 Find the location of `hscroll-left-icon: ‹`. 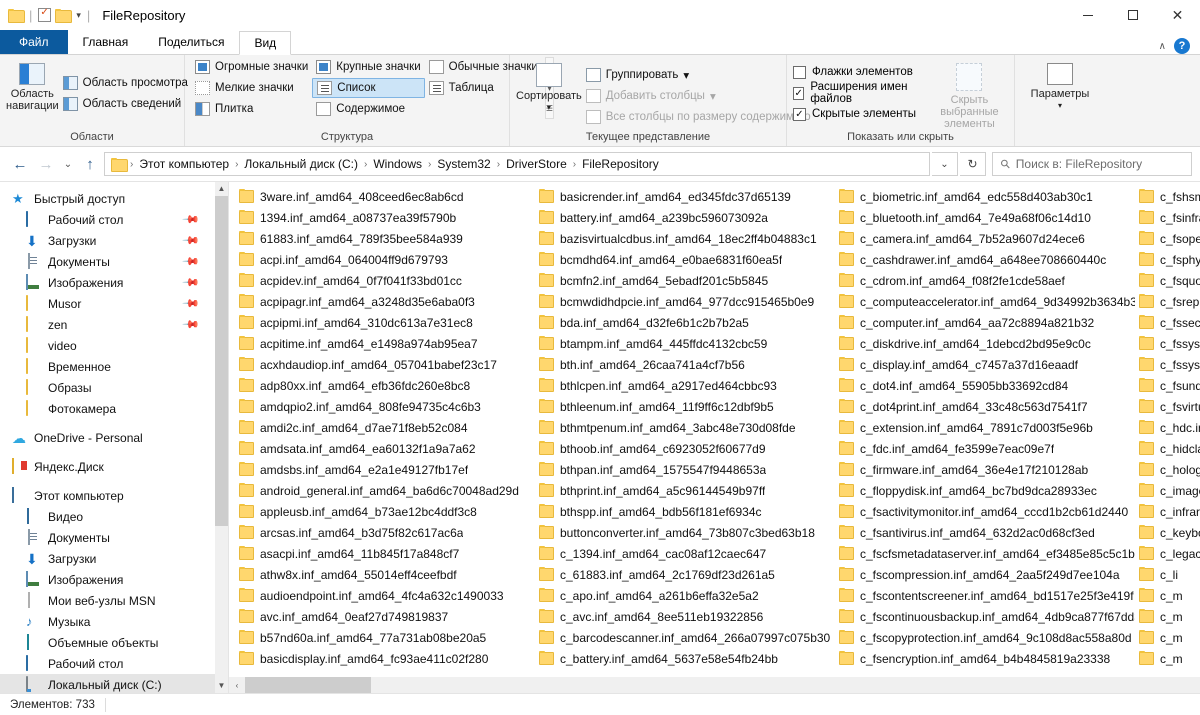

hscroll-left-icon: ‹ is located at coordinates (237, 685).